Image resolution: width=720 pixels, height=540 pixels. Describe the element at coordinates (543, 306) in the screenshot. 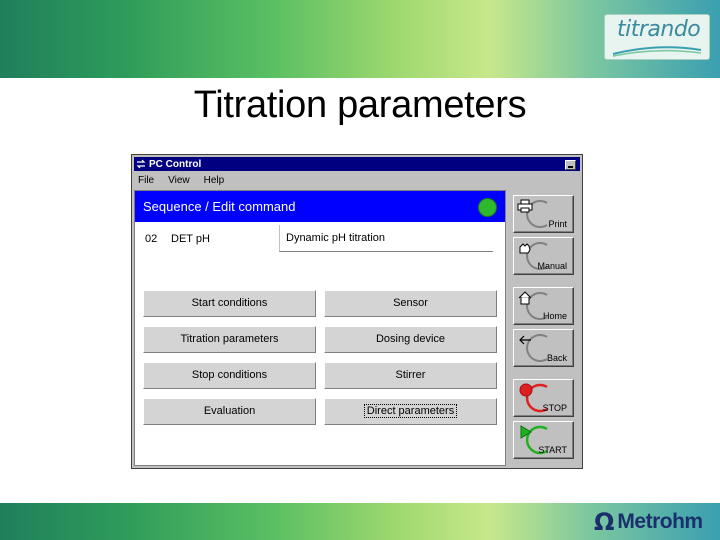

I see `home-button: Home` at that location.